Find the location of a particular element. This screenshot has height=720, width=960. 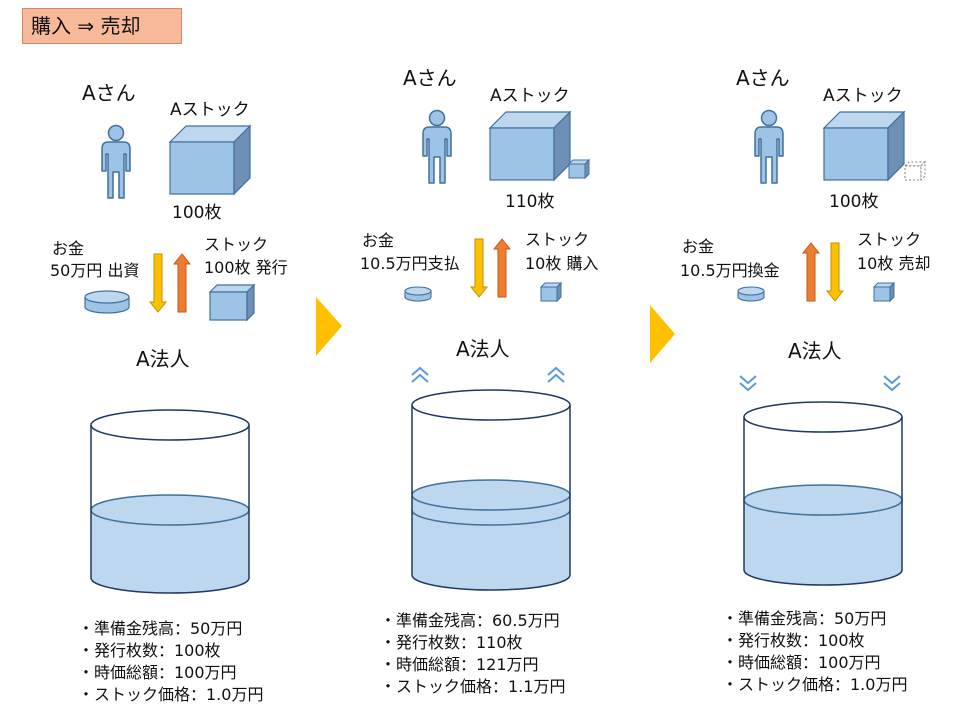

removed-stock-cube-icon is located at coordinates (915, 171).